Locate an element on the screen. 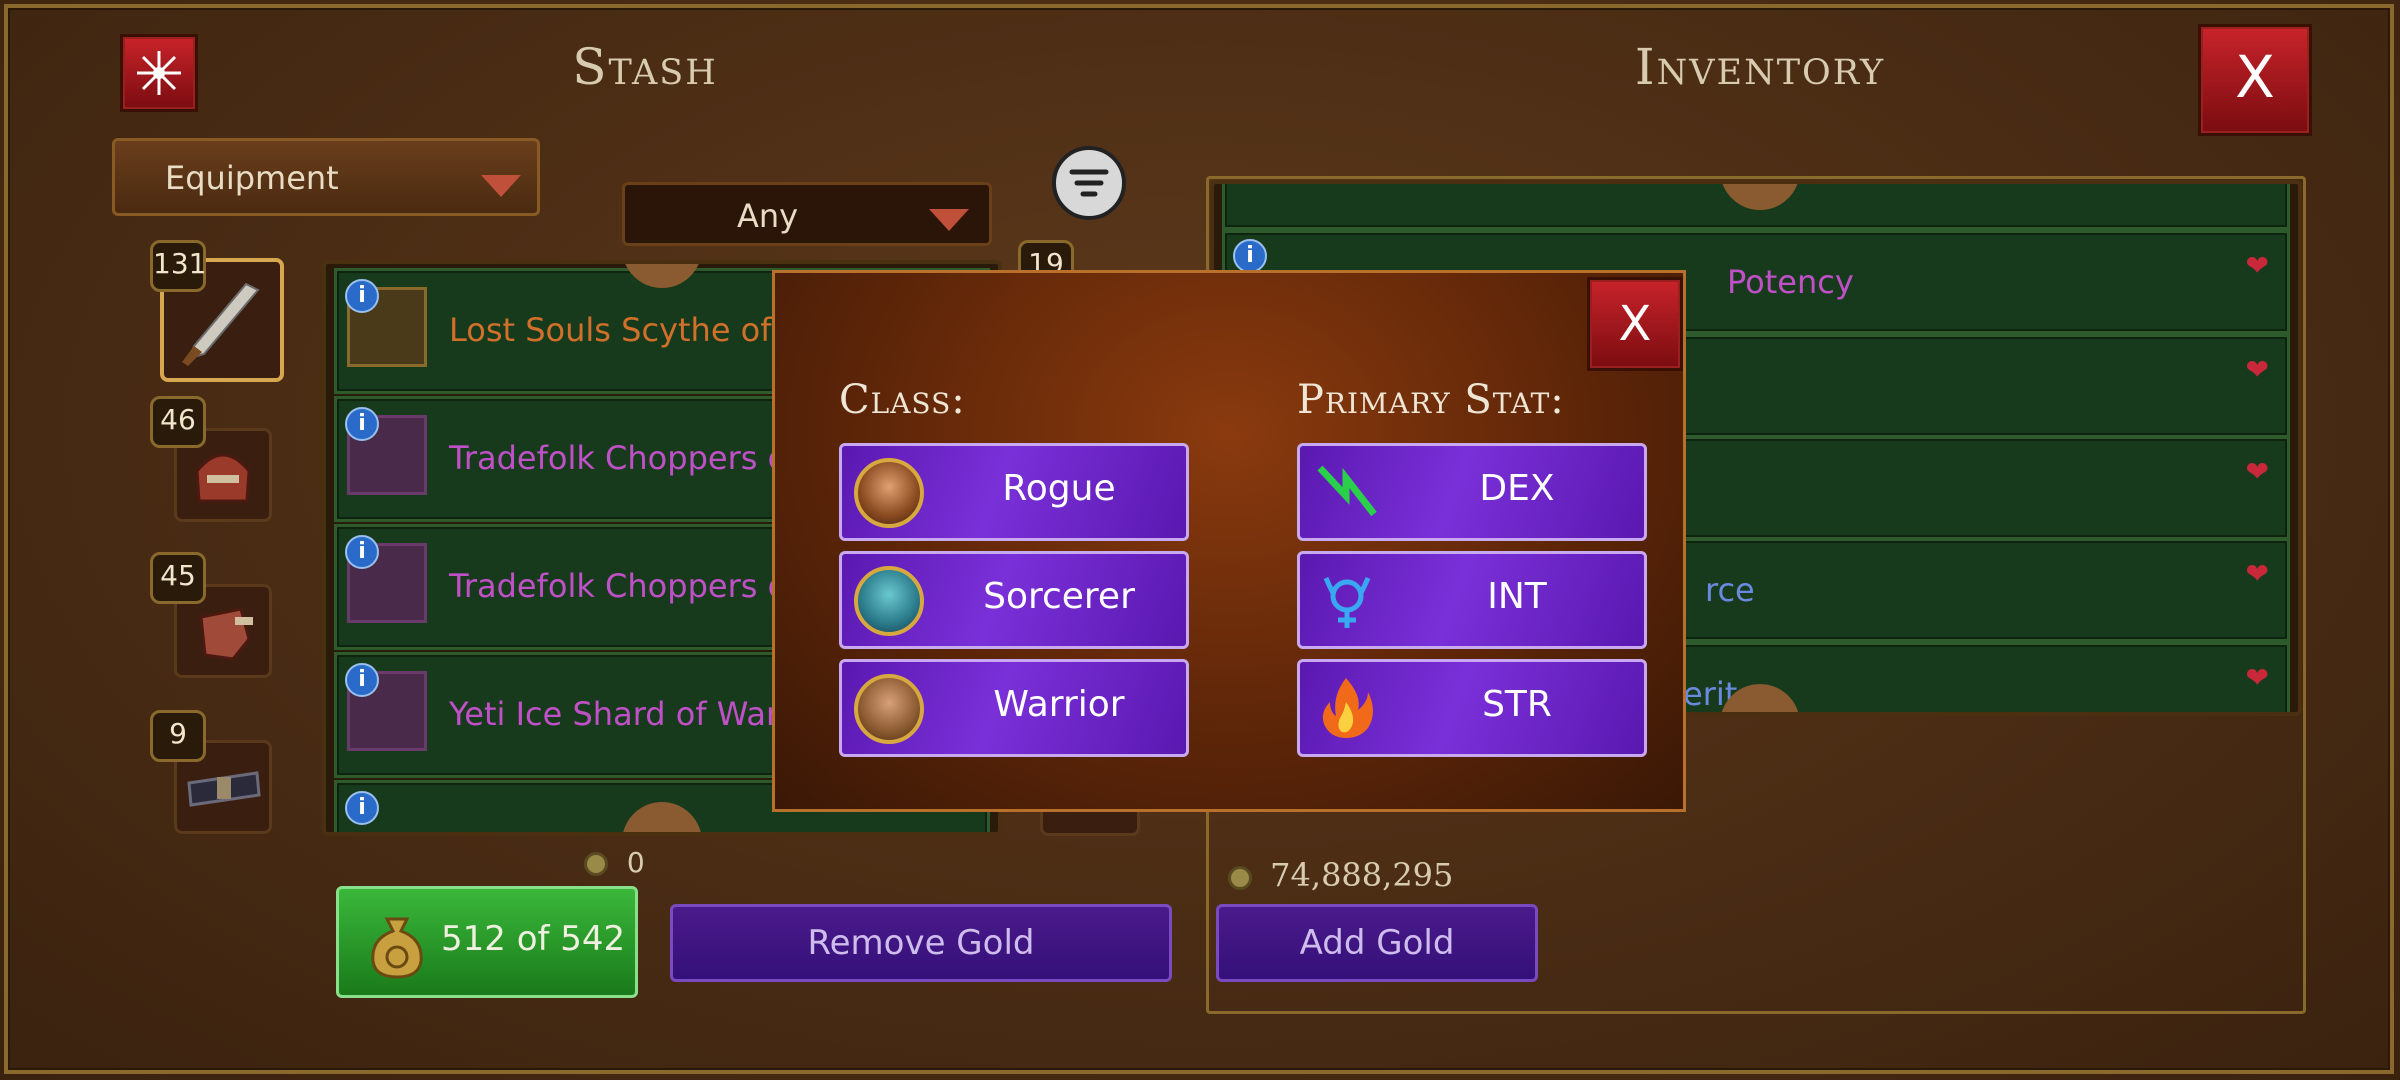  class-option-rogue: Rogue is located at coordinates (1014, 492).